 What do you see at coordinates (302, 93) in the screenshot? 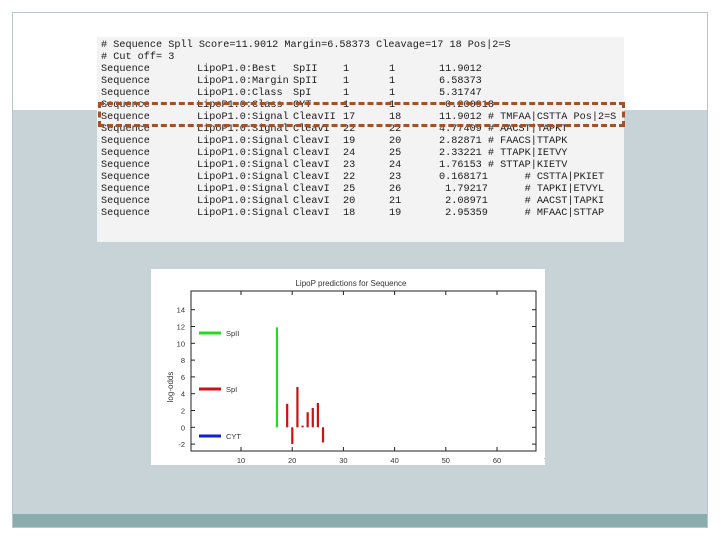
I see `listing-cell: SpI` at bounding box center [302, 93].